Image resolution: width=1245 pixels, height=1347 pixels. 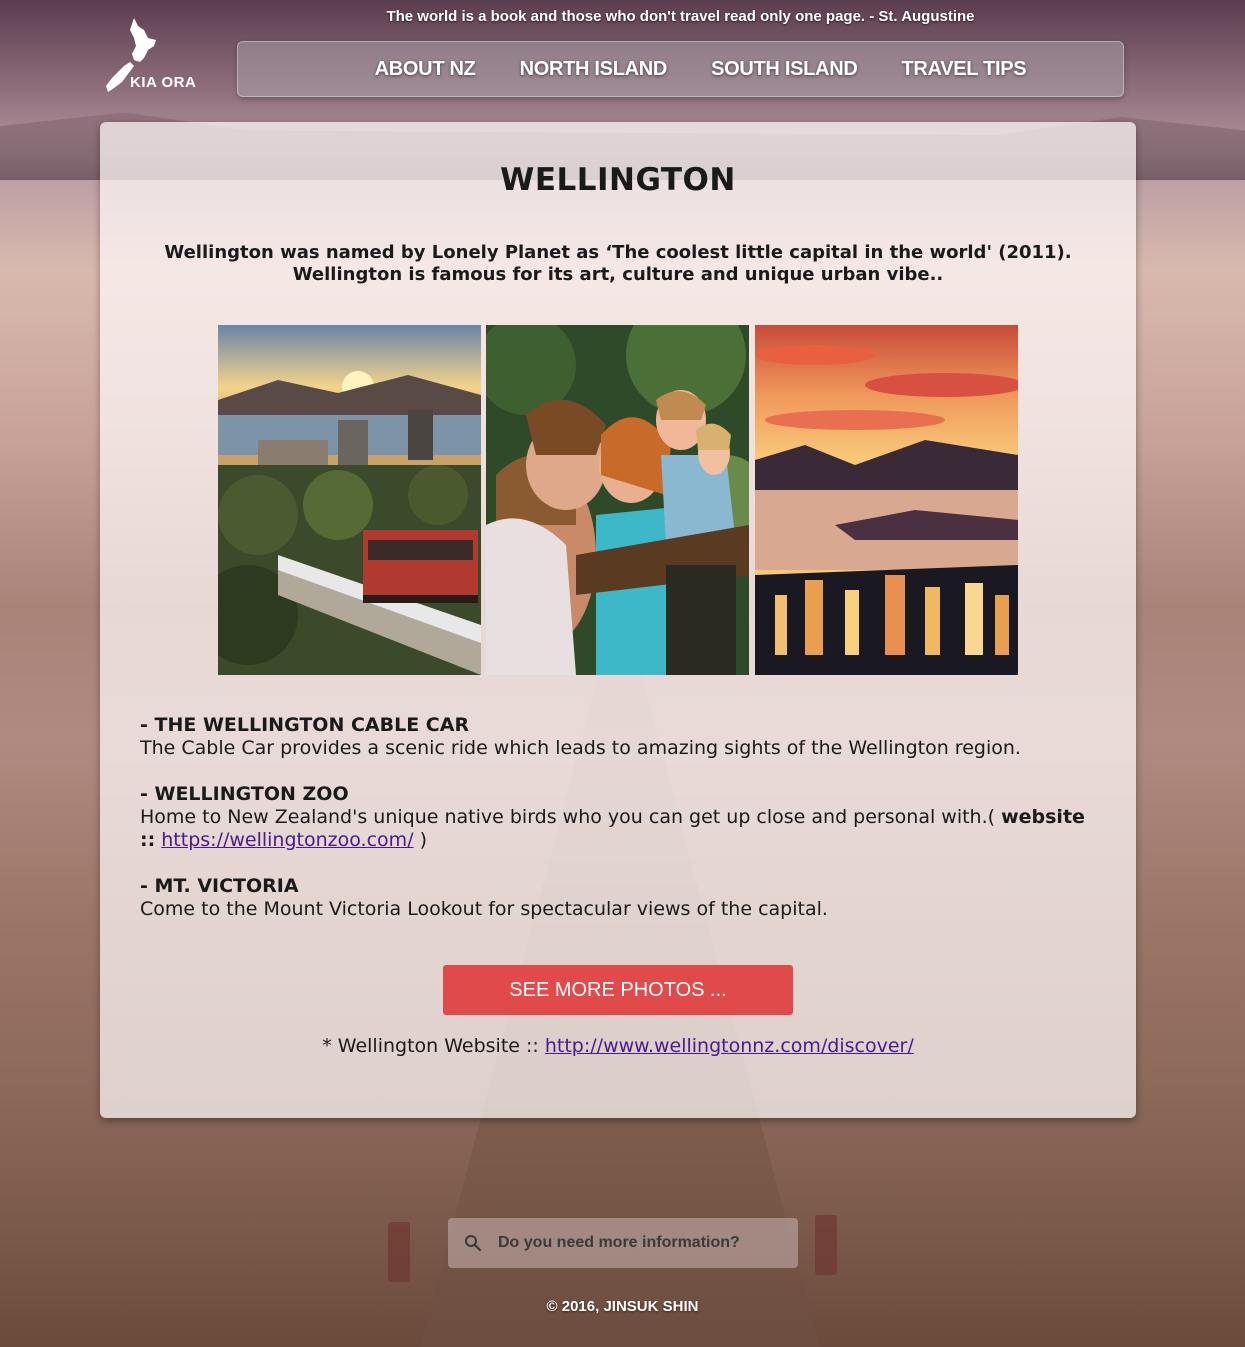 What do you see at coordinates (219, 886) in the screenshot?
I see `attraction-heading: - MT. VICTORIA` at bounding box center [219, 886].